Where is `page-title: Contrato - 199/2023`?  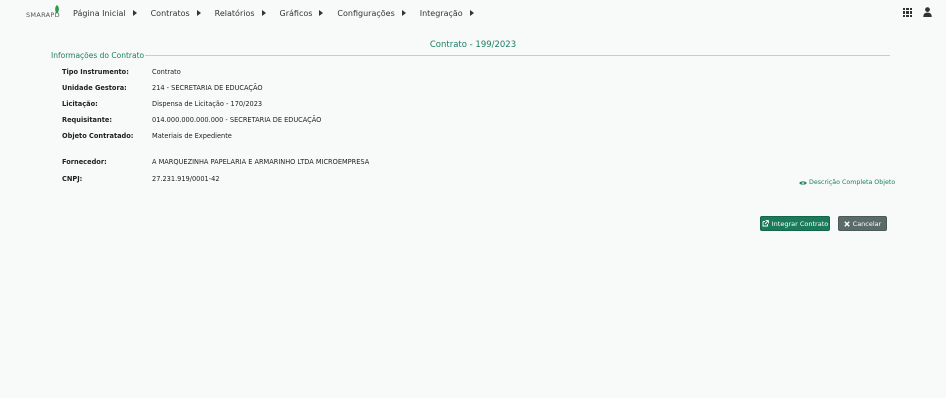 page-title: Contrato - 199/2023 is located at coordinates (473, 45).